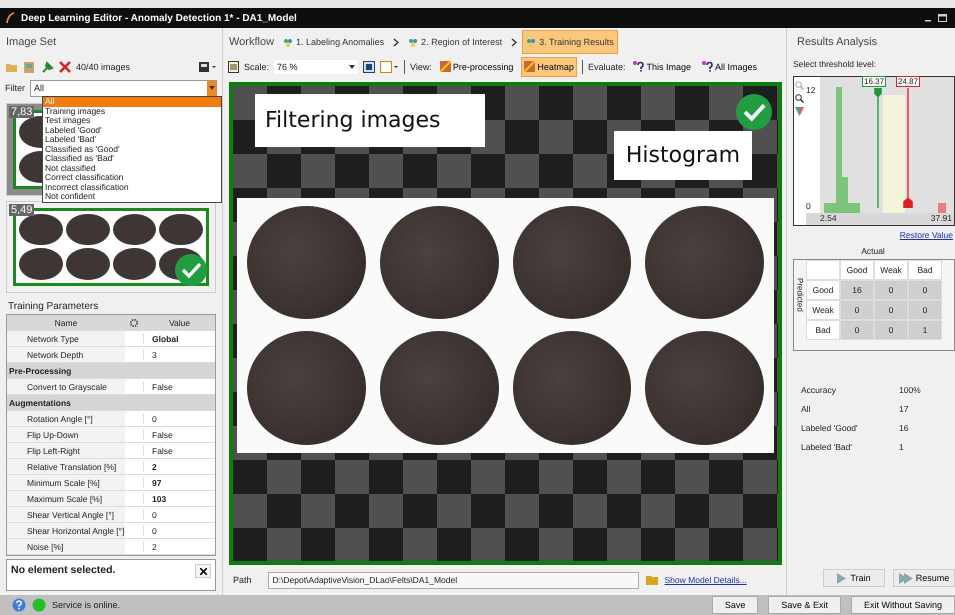 This screenshot has height=615, width=955. What do you see at coordinates (903, 409) in the screenshot?
I see `stat-value: 17` at bounding box center [903, 409].